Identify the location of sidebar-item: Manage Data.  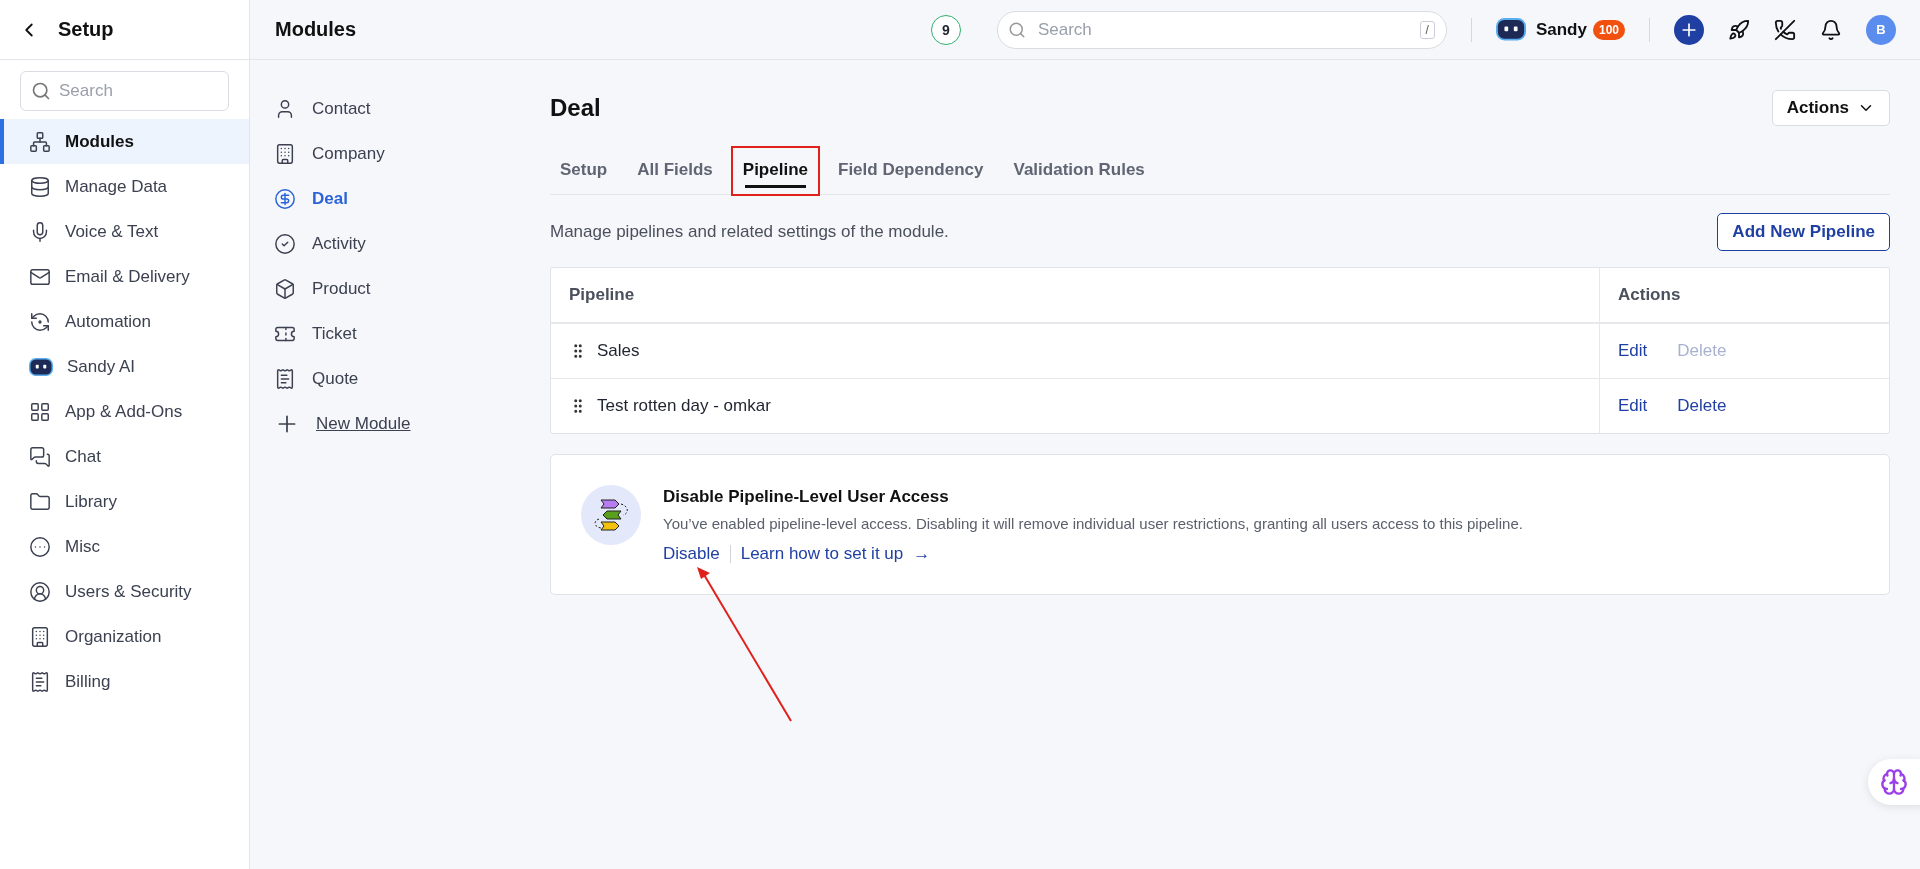
(124, 186).